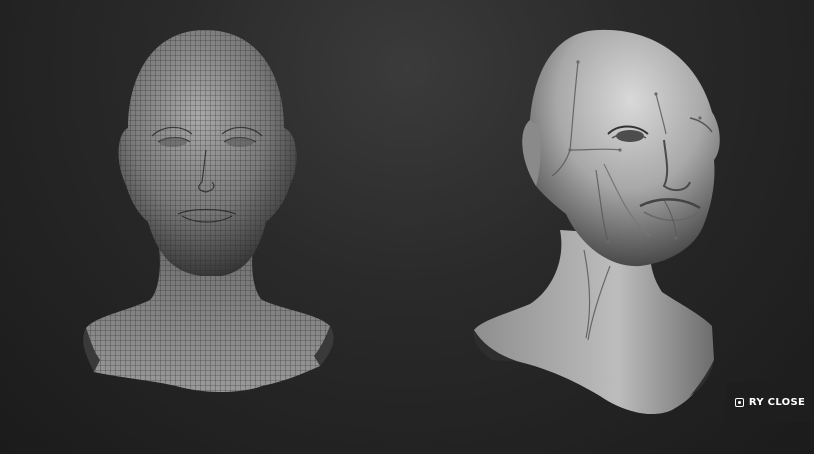  What do you see at coordinates (739, 402) in the screenshot?
I see `camera-icon` at bounding box center [739, 402].